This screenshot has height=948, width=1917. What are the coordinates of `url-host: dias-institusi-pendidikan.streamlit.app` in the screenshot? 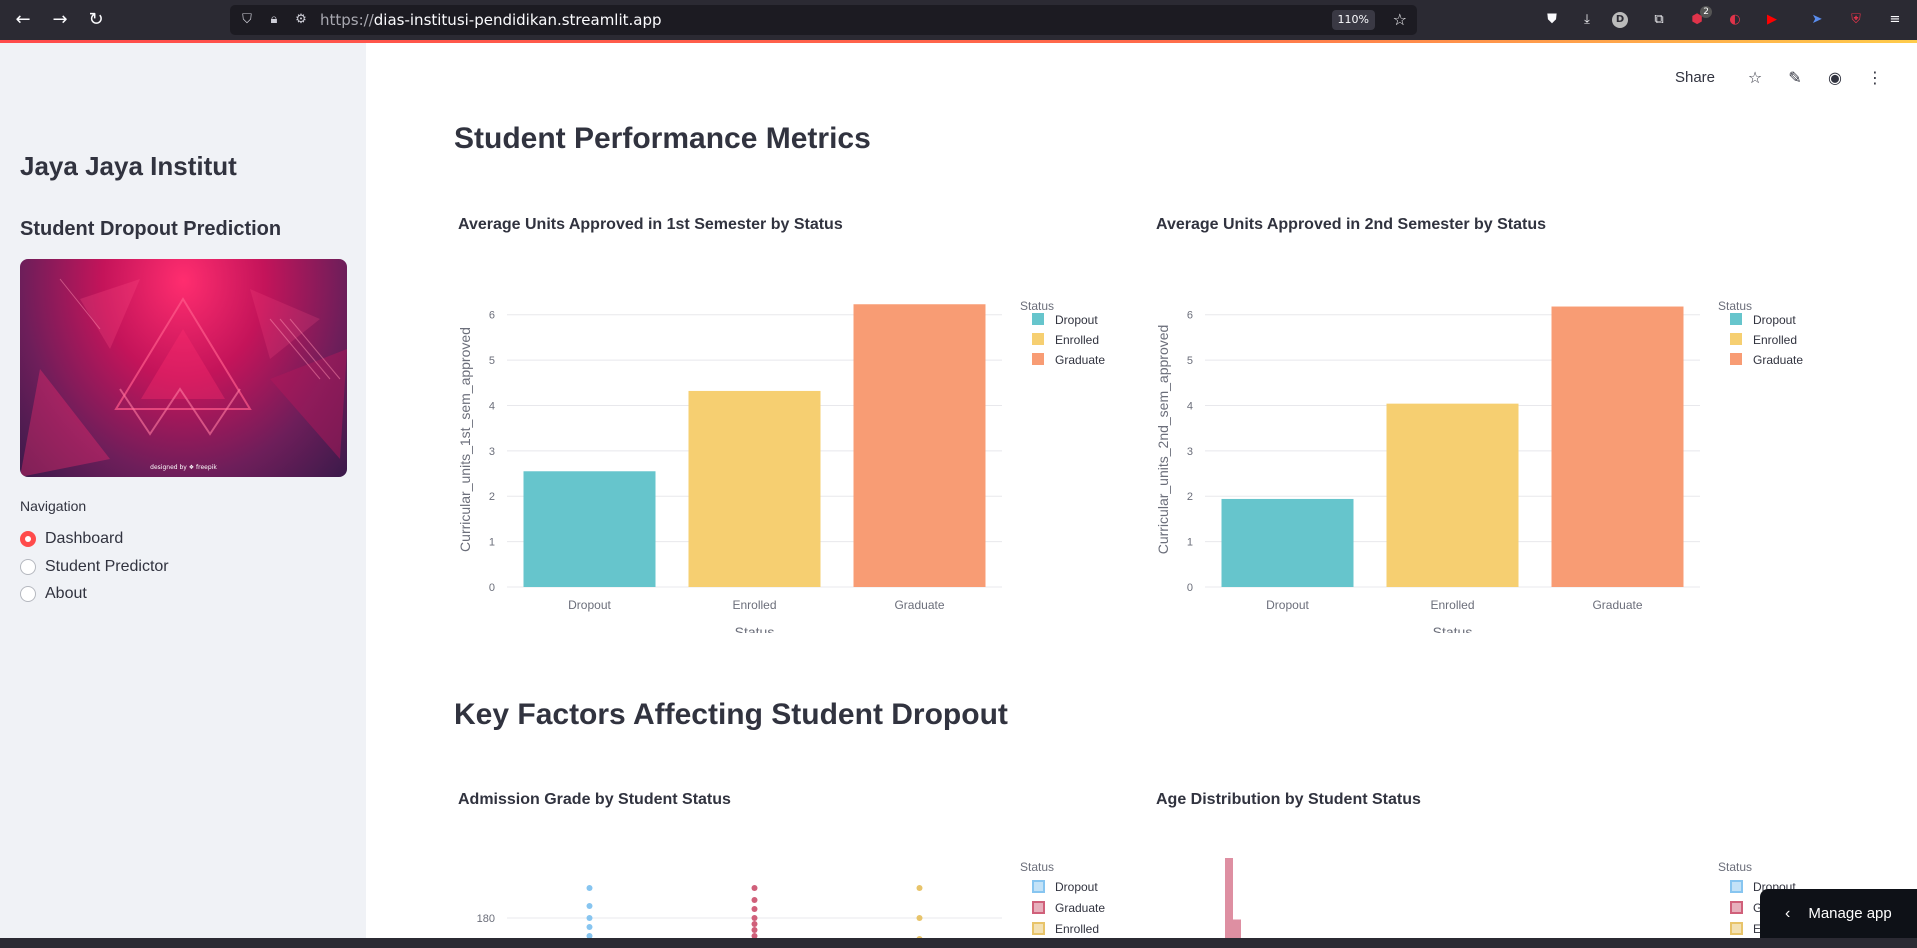 It's located at (517, 20).